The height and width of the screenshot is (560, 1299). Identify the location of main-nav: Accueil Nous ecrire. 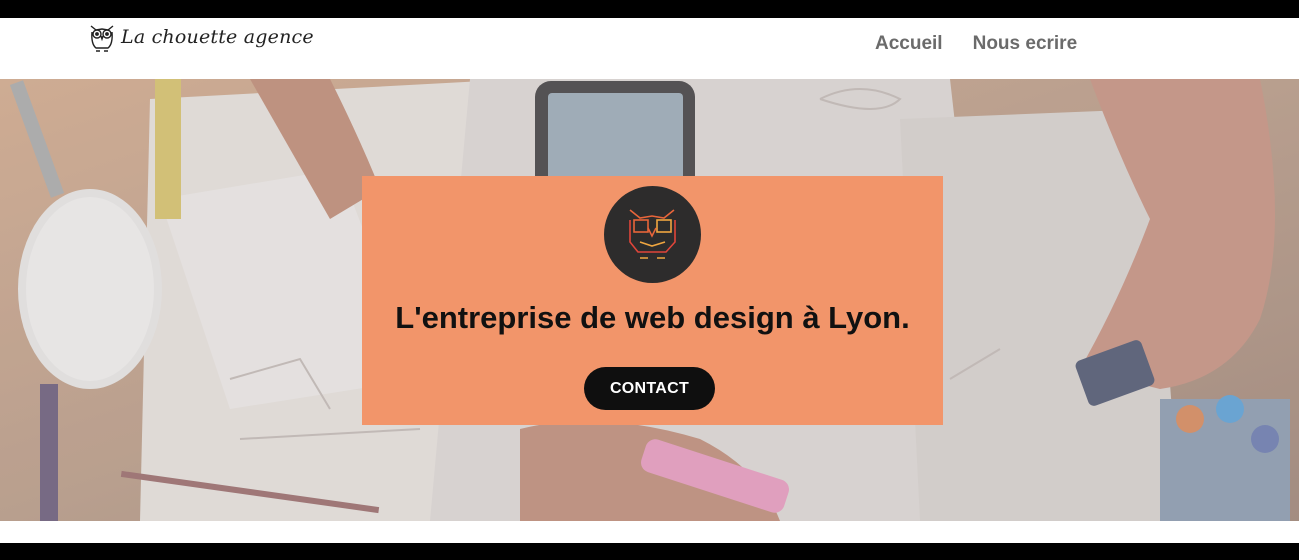
(976, 44).